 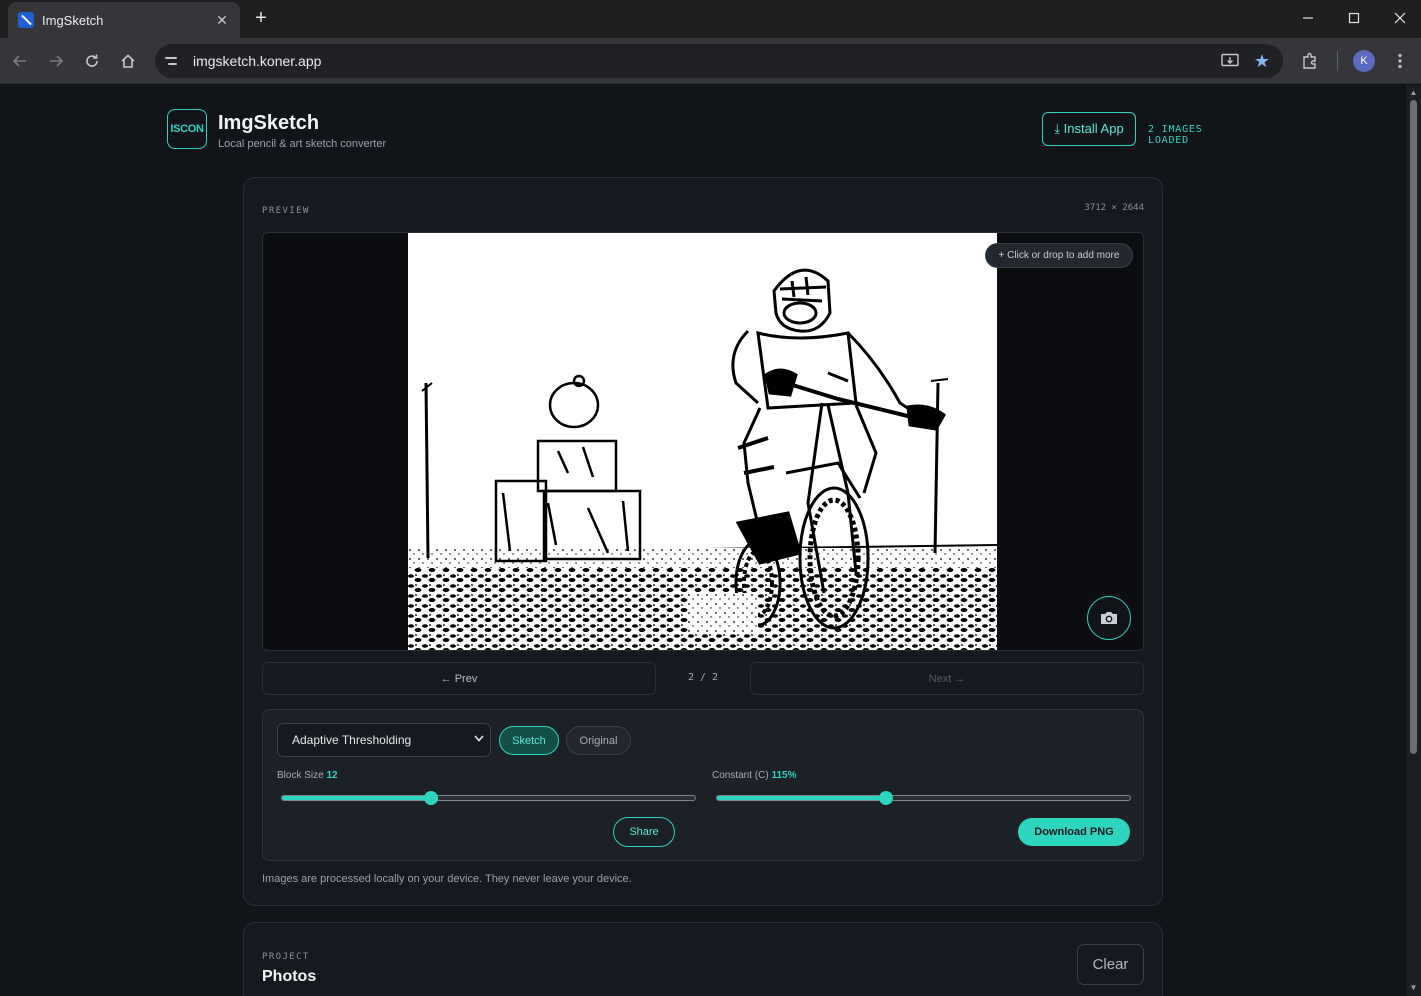 I want to click on block-size-slider, so click(x=488, y=798).